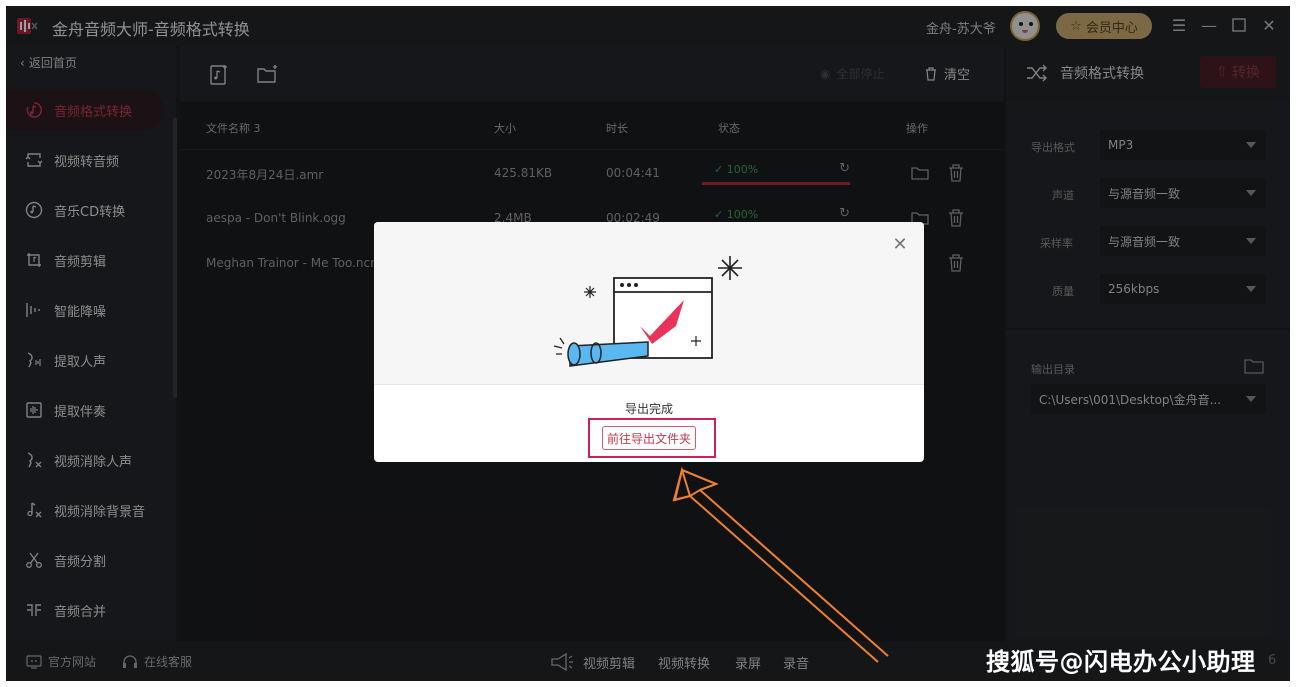 This screenshot has height=687, width=1296. Describe the element at coordinates (1121, 662) in the screenshot. I see `watermark-text: 搜狐号@闪电办公小助理` at that location.